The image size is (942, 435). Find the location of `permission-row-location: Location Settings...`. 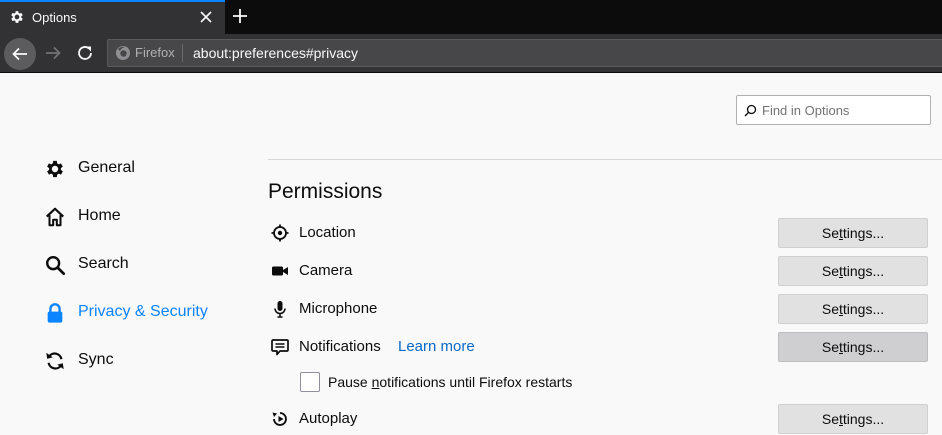

permission-row-location: Location Settings... is located at coordinates (605, 233).